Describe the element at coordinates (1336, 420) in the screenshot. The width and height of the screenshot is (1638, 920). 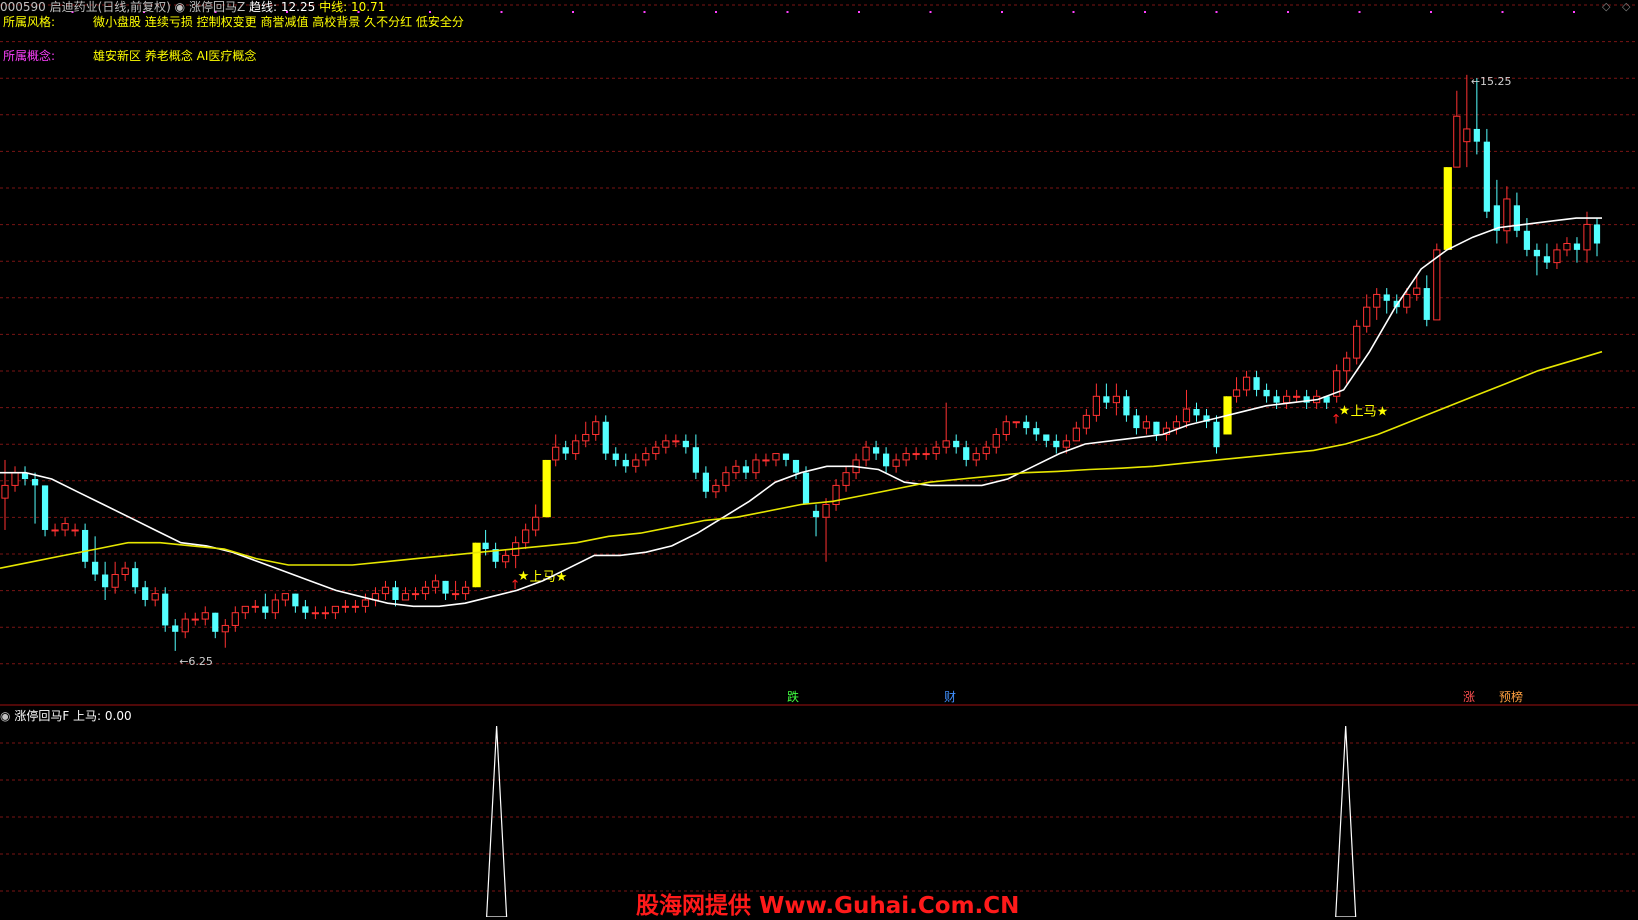
I see `signal-arrow: ↑` at that location.